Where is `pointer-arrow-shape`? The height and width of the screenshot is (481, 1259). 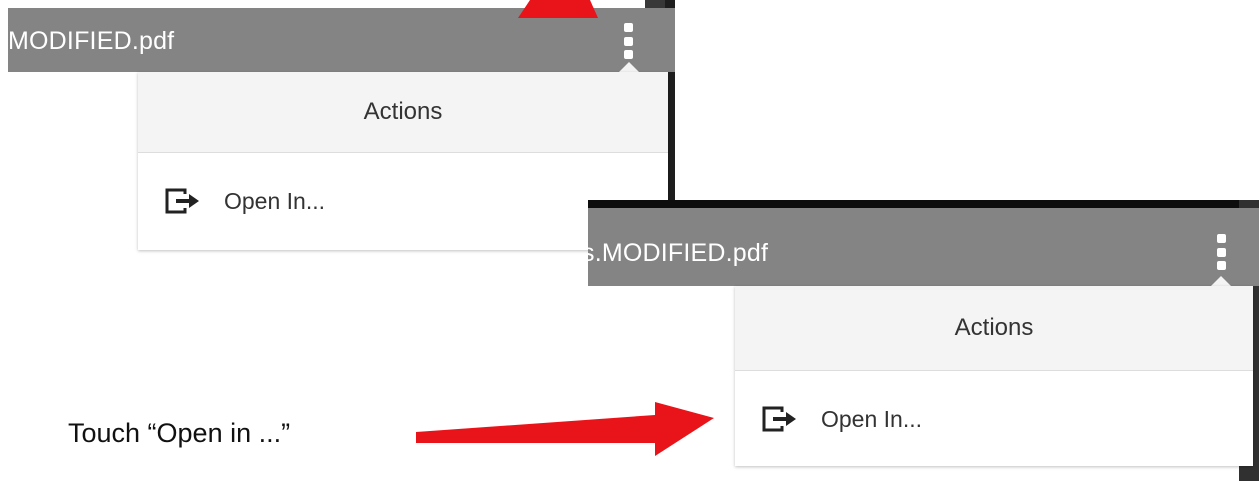 pointer-arrow-shape is located at coordinates (565, 429).